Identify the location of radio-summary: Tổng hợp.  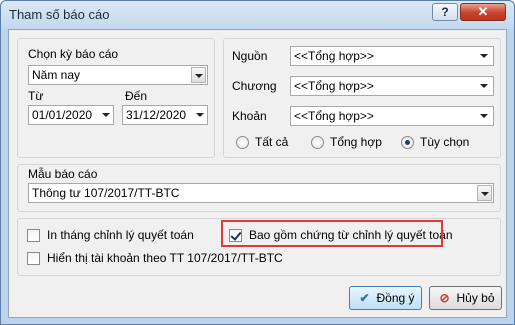
(356, 143).